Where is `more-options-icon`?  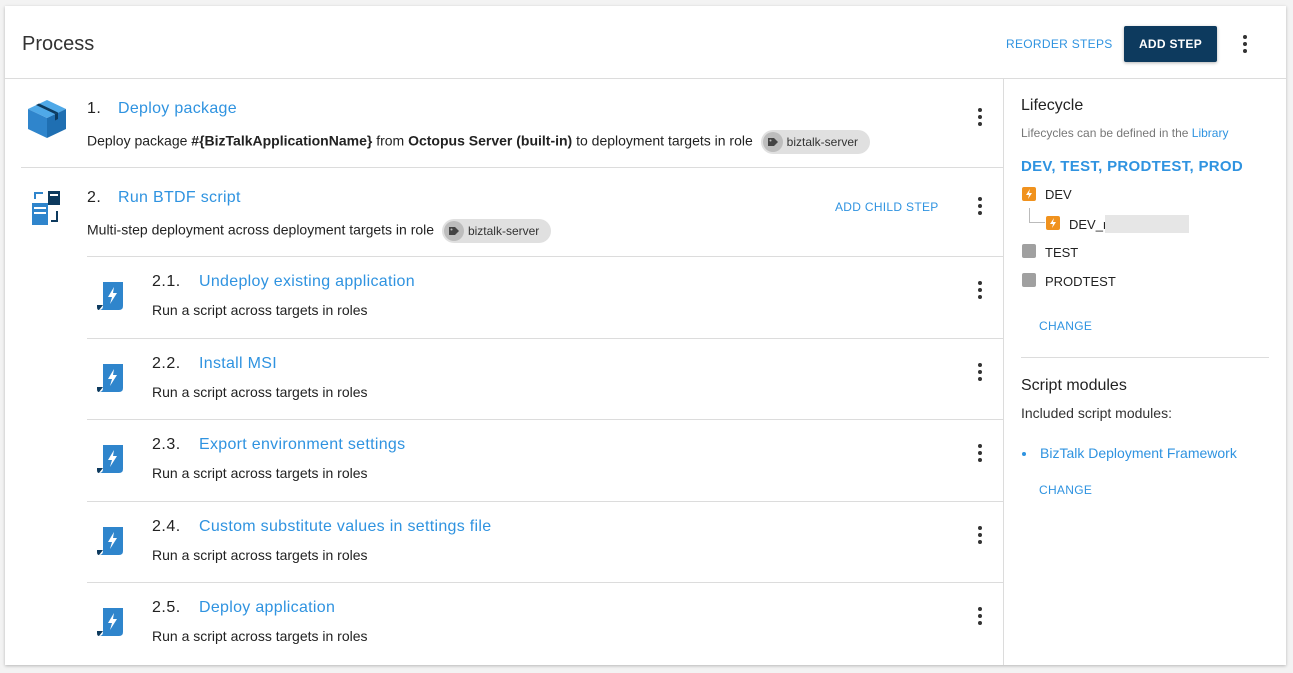
more-options-icon is located at coordinates (1245, 44).